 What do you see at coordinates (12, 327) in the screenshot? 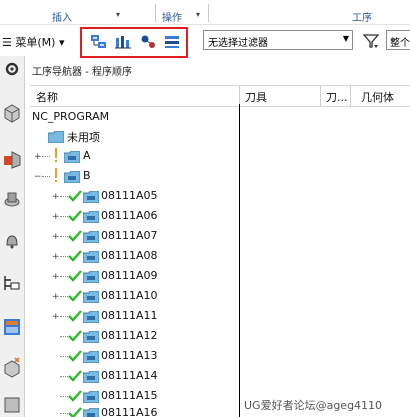
I see `machine-navigator-icon` at bounding box center [12, 327].